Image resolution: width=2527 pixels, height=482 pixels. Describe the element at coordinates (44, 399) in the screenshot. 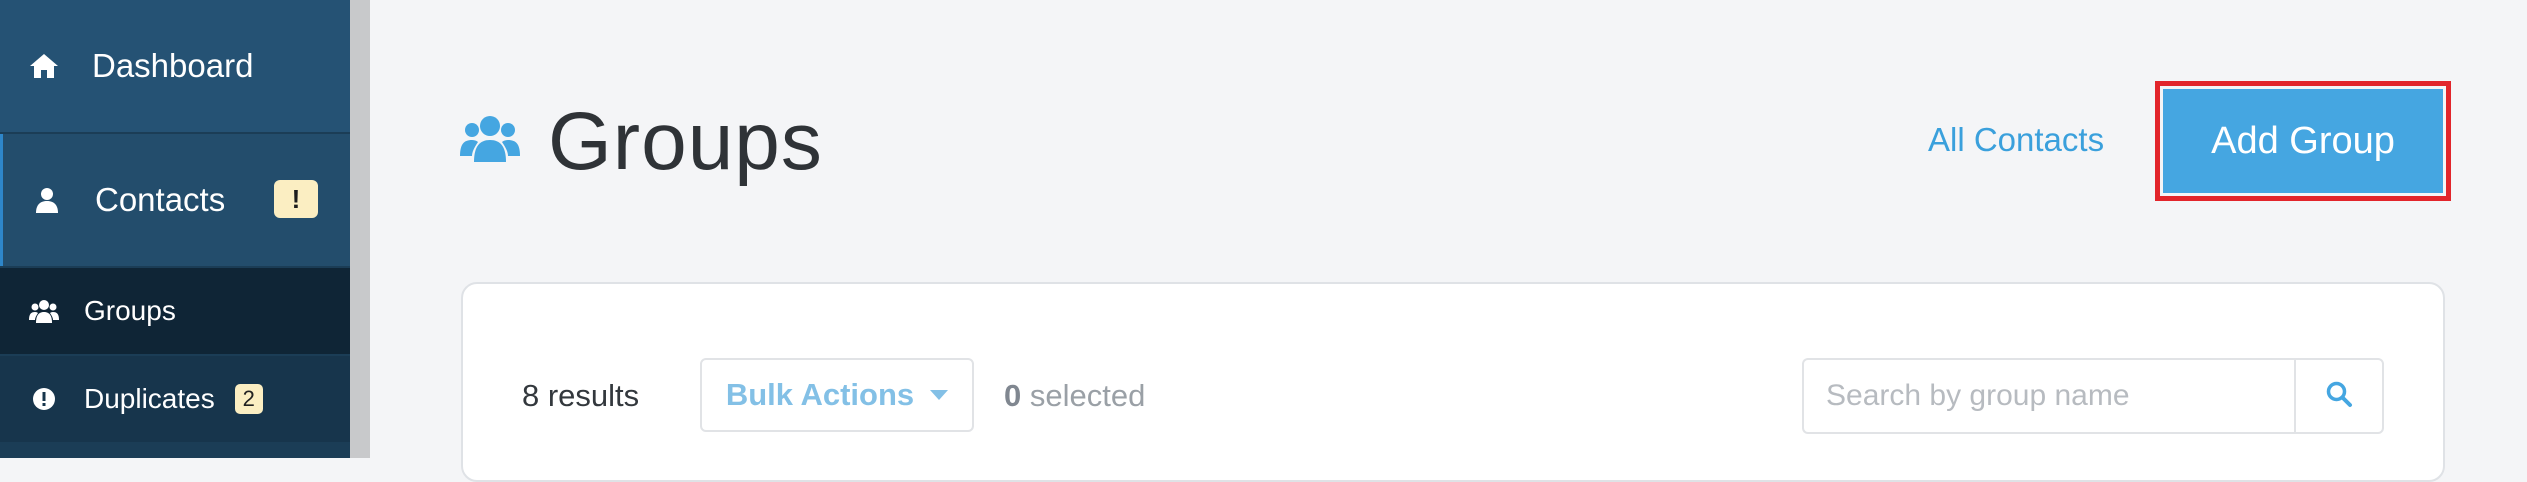

I see `exclamation-circle-icon` at that location.